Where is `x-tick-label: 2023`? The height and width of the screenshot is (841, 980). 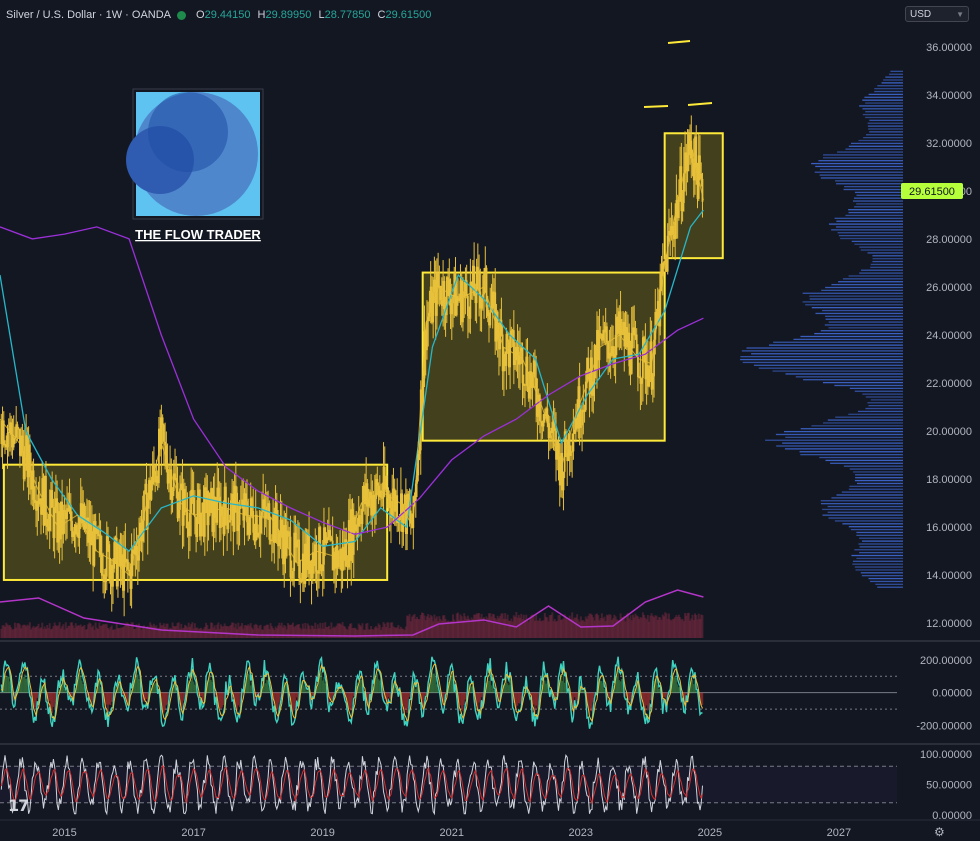 x-tick-label: 2023 is located at coordinates (581, 833).